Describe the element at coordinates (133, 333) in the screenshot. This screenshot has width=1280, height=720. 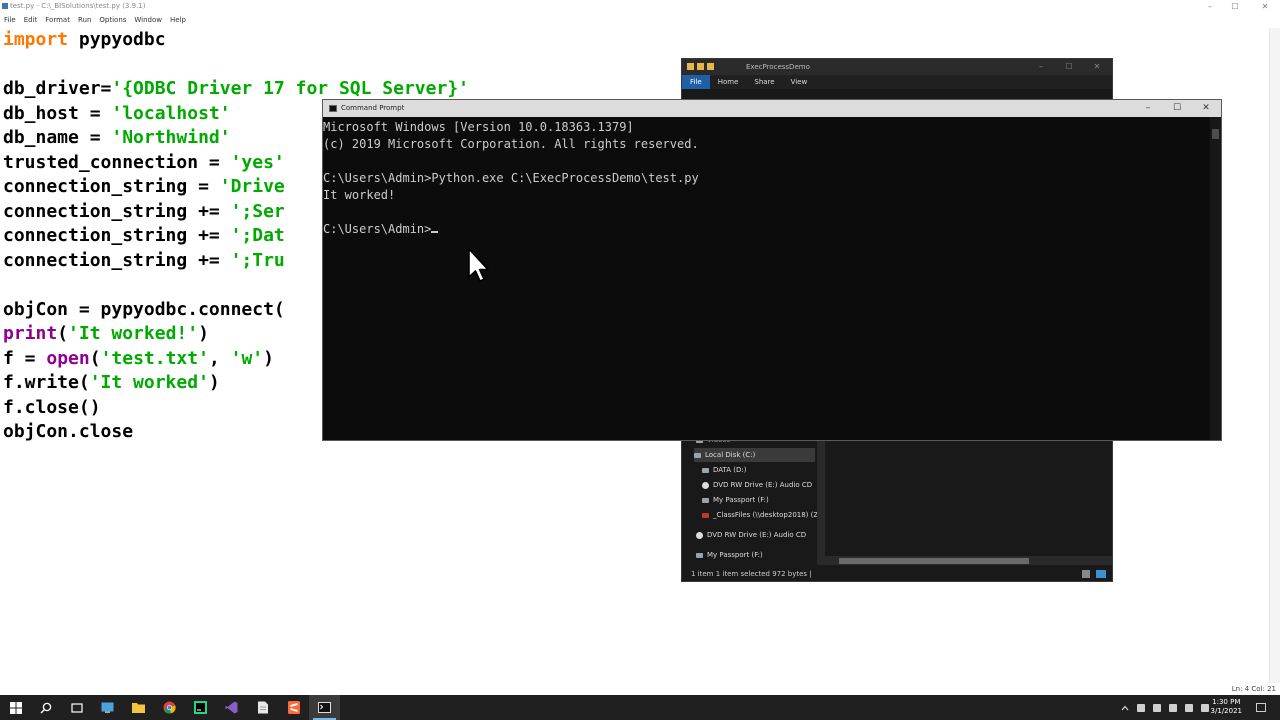
I see `code-token: 'It worked!'` at that location.